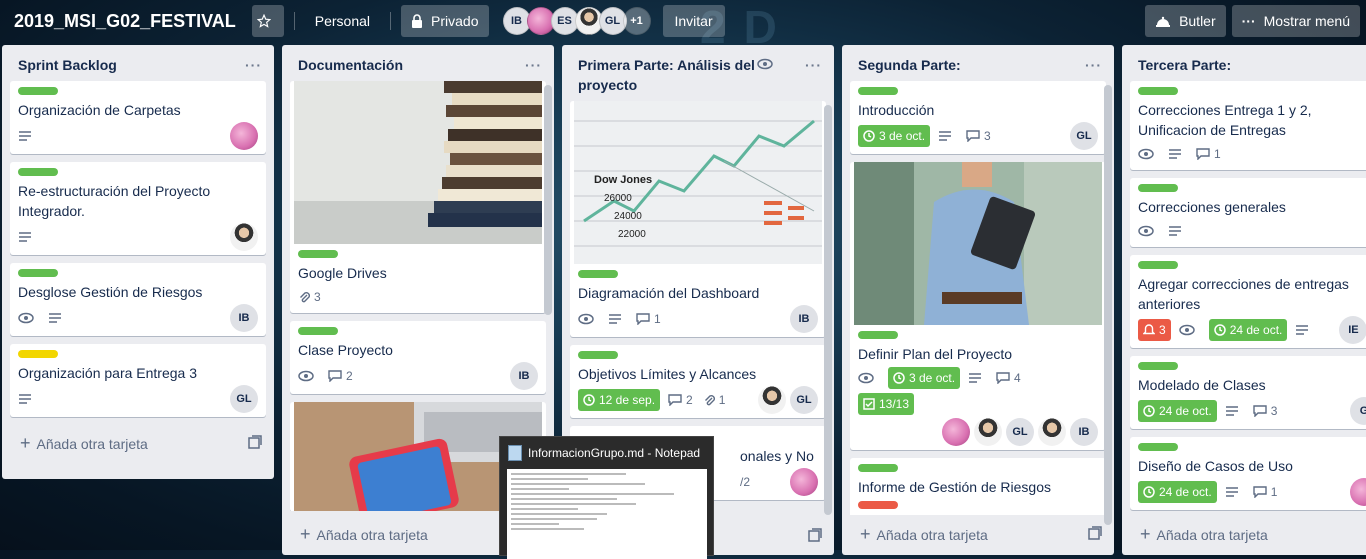 This screenshot has width=1366, height=559. What do you see at coordinates (1202, 385) in the screenshot?
I see `card-title: Modelado de Clases` at bounding box center [1202, 385].